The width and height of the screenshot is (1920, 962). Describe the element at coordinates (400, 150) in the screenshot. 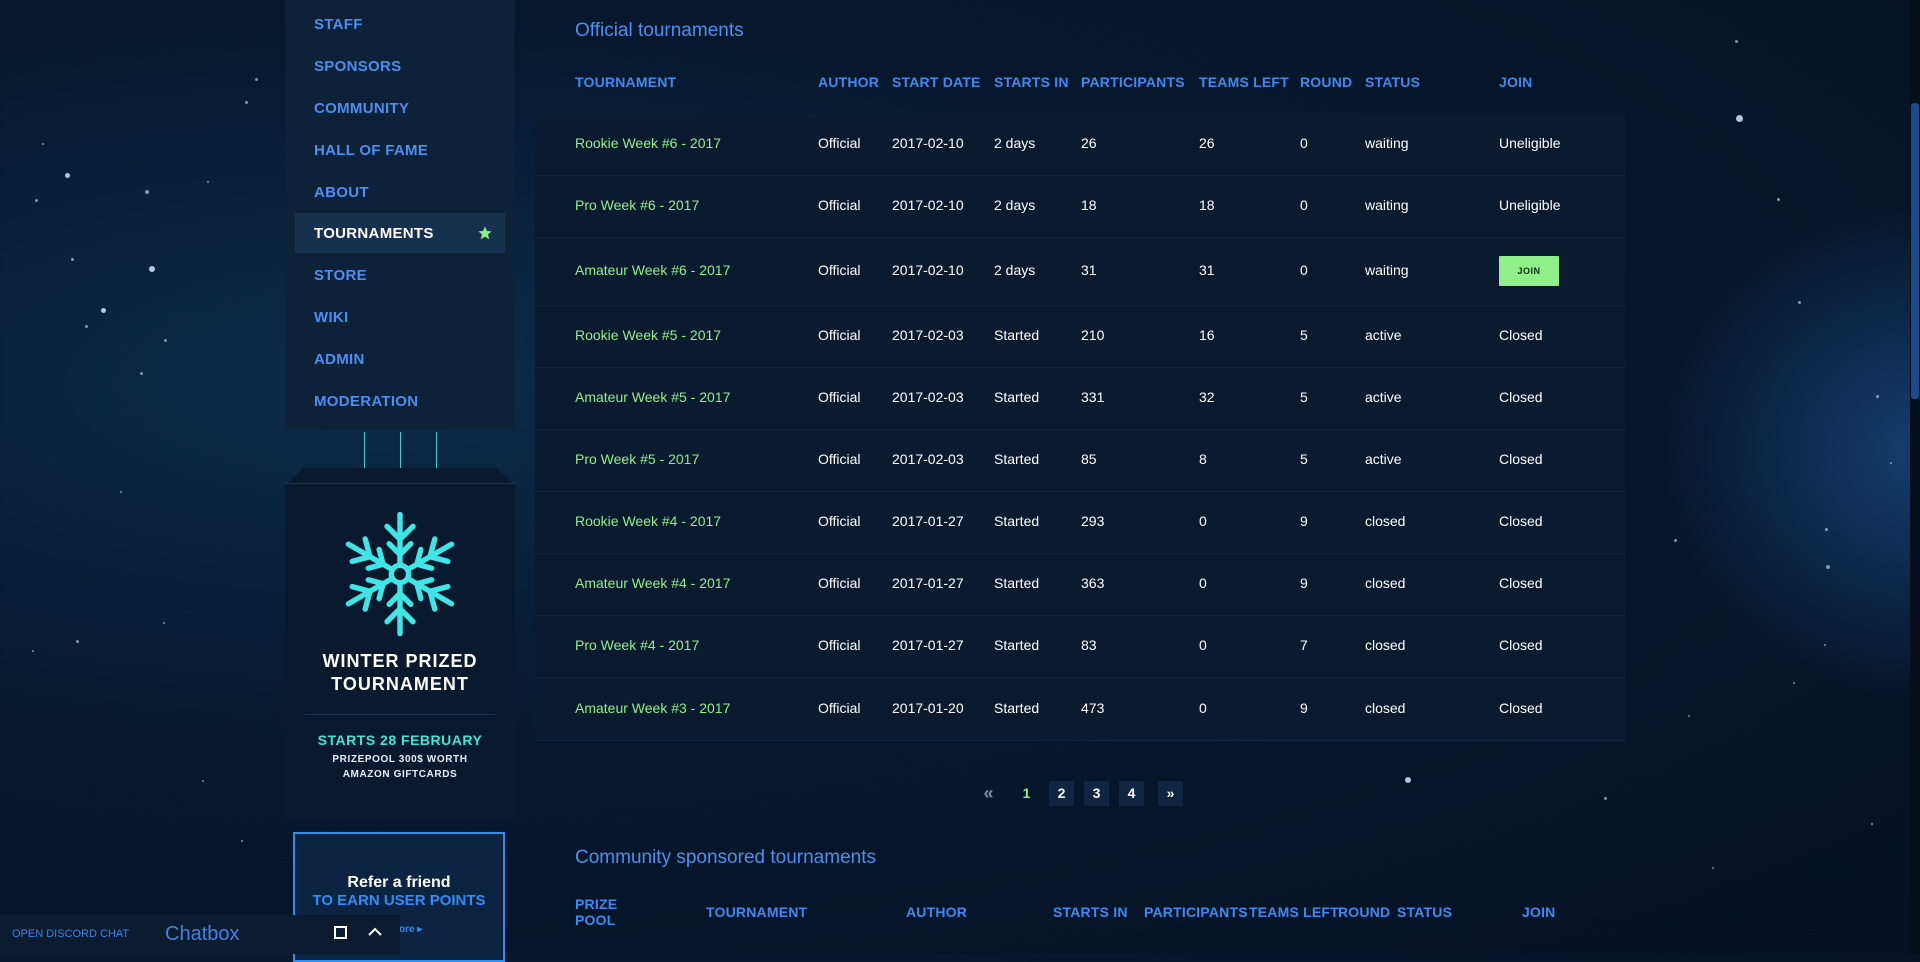

I see `nav-item-hall-of-fame: HALL OF FAME` at that location.